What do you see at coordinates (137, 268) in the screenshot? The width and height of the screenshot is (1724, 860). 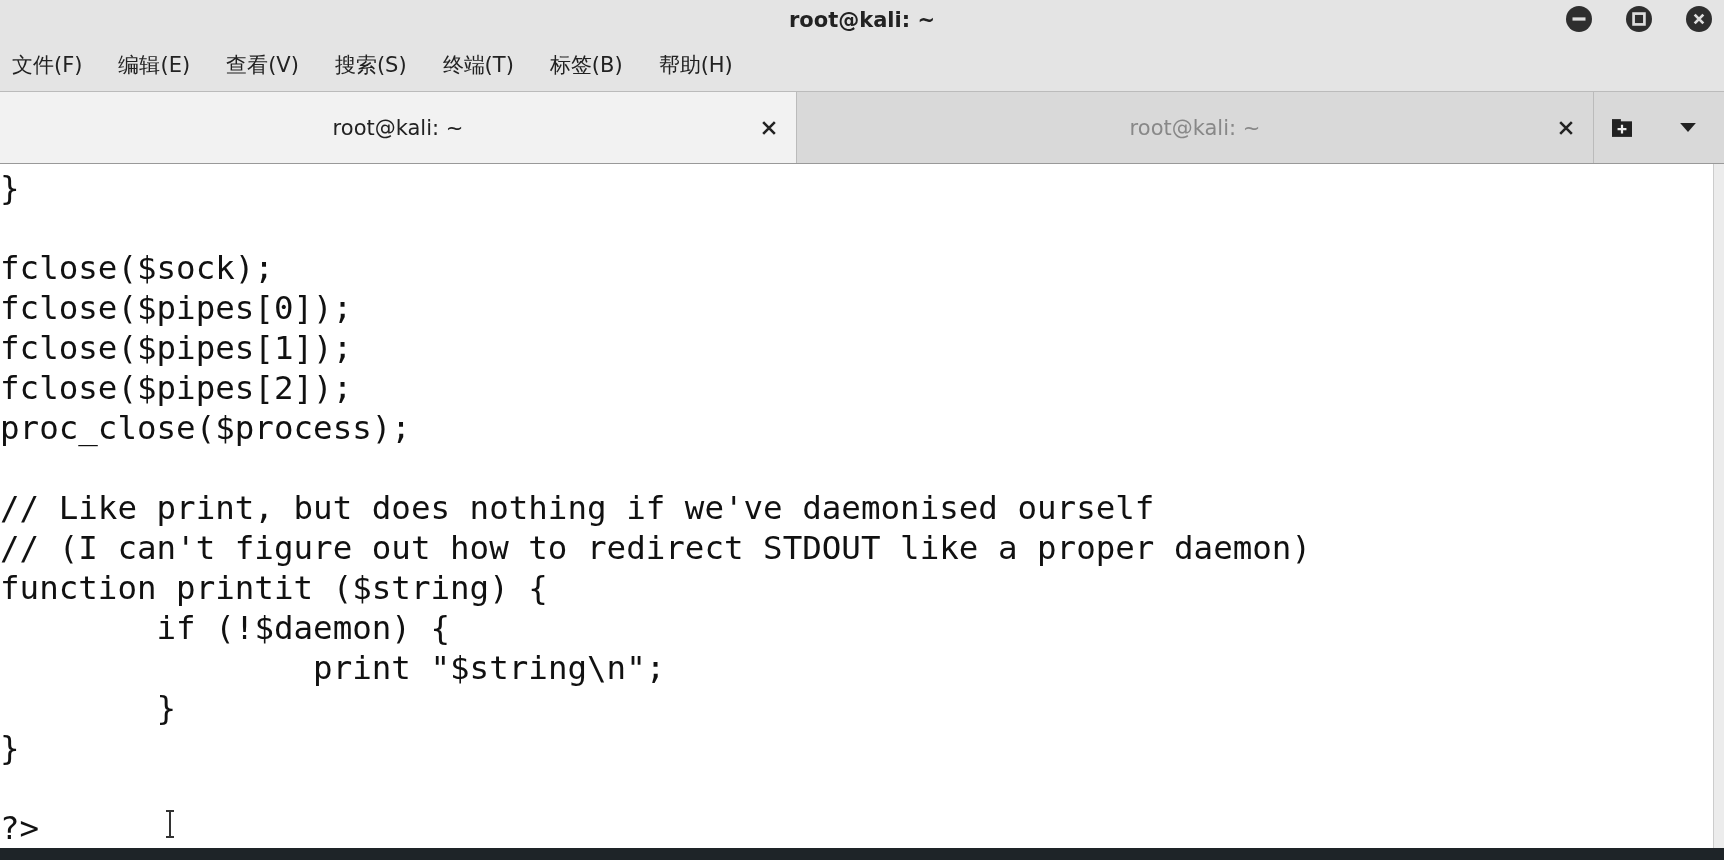 I see `terminal-line: fclose($sock);` at bounding box center [137, 268].